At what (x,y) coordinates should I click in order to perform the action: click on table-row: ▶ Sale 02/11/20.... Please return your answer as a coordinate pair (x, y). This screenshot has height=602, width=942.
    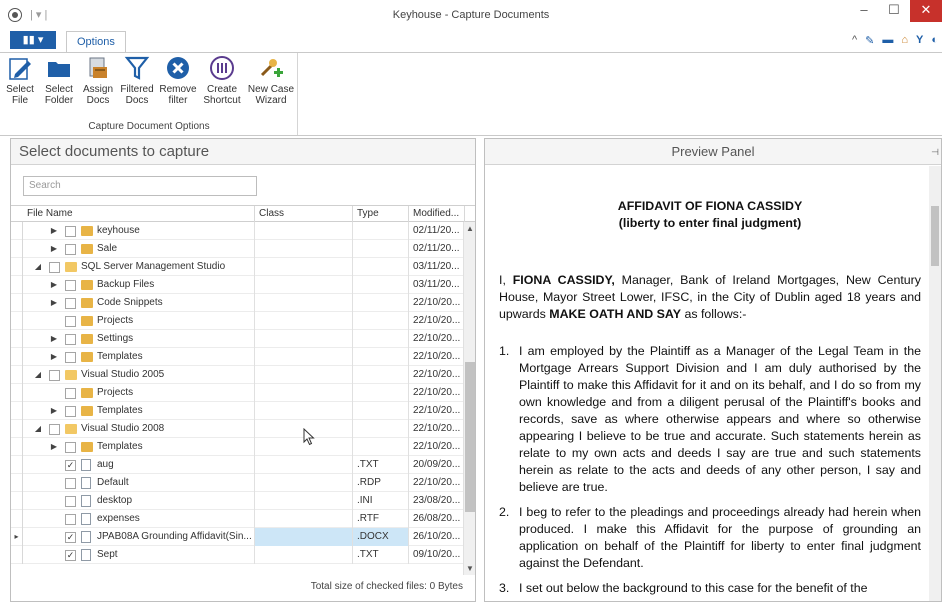
    Looking at the image, I should click on (238, 249).